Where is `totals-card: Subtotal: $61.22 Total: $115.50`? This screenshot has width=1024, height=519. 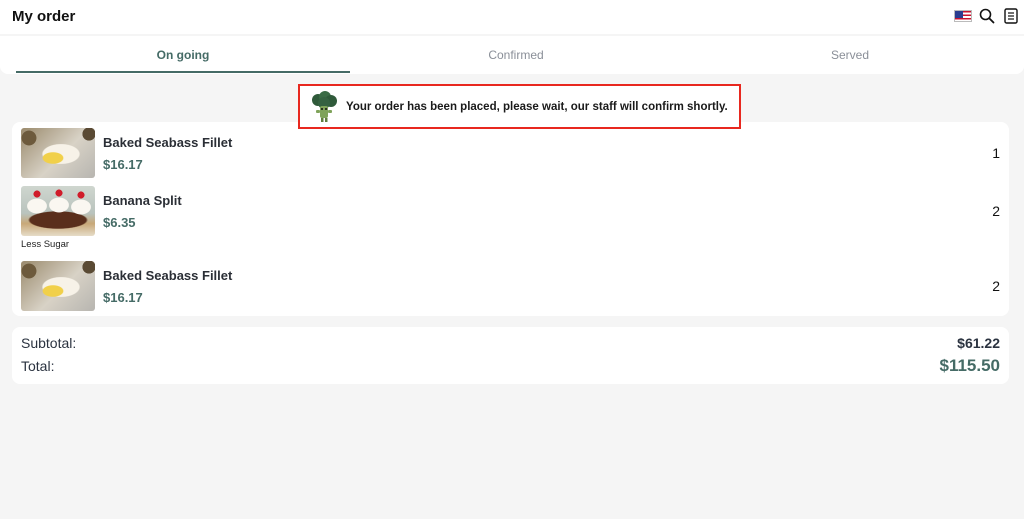 totals-card: Subtotal: $61.22 Total: $115.50 is located at coordinates (510, 355).